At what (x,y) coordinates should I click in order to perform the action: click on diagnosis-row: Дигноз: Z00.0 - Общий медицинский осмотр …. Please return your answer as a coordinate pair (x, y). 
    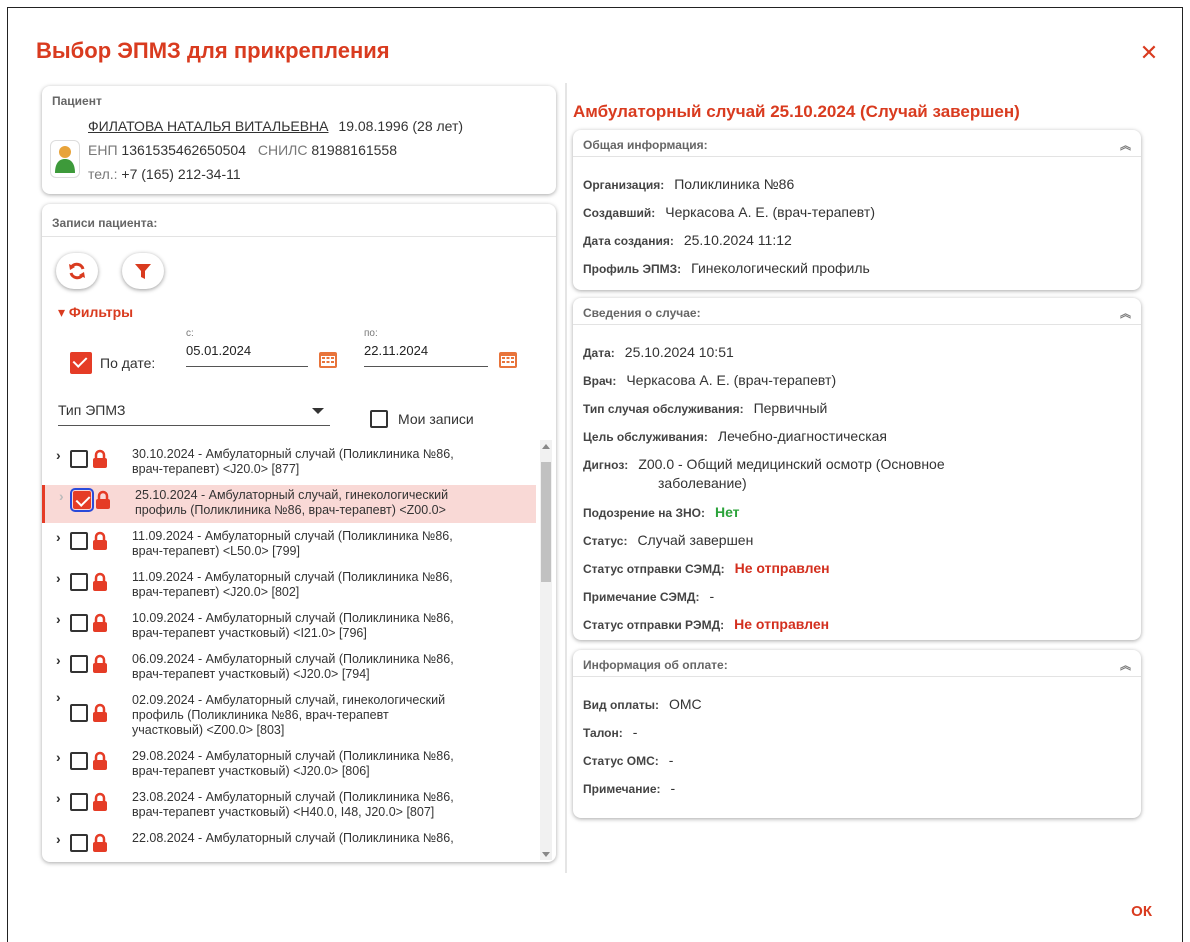
    Looking at the image, I should click on (764, 464).